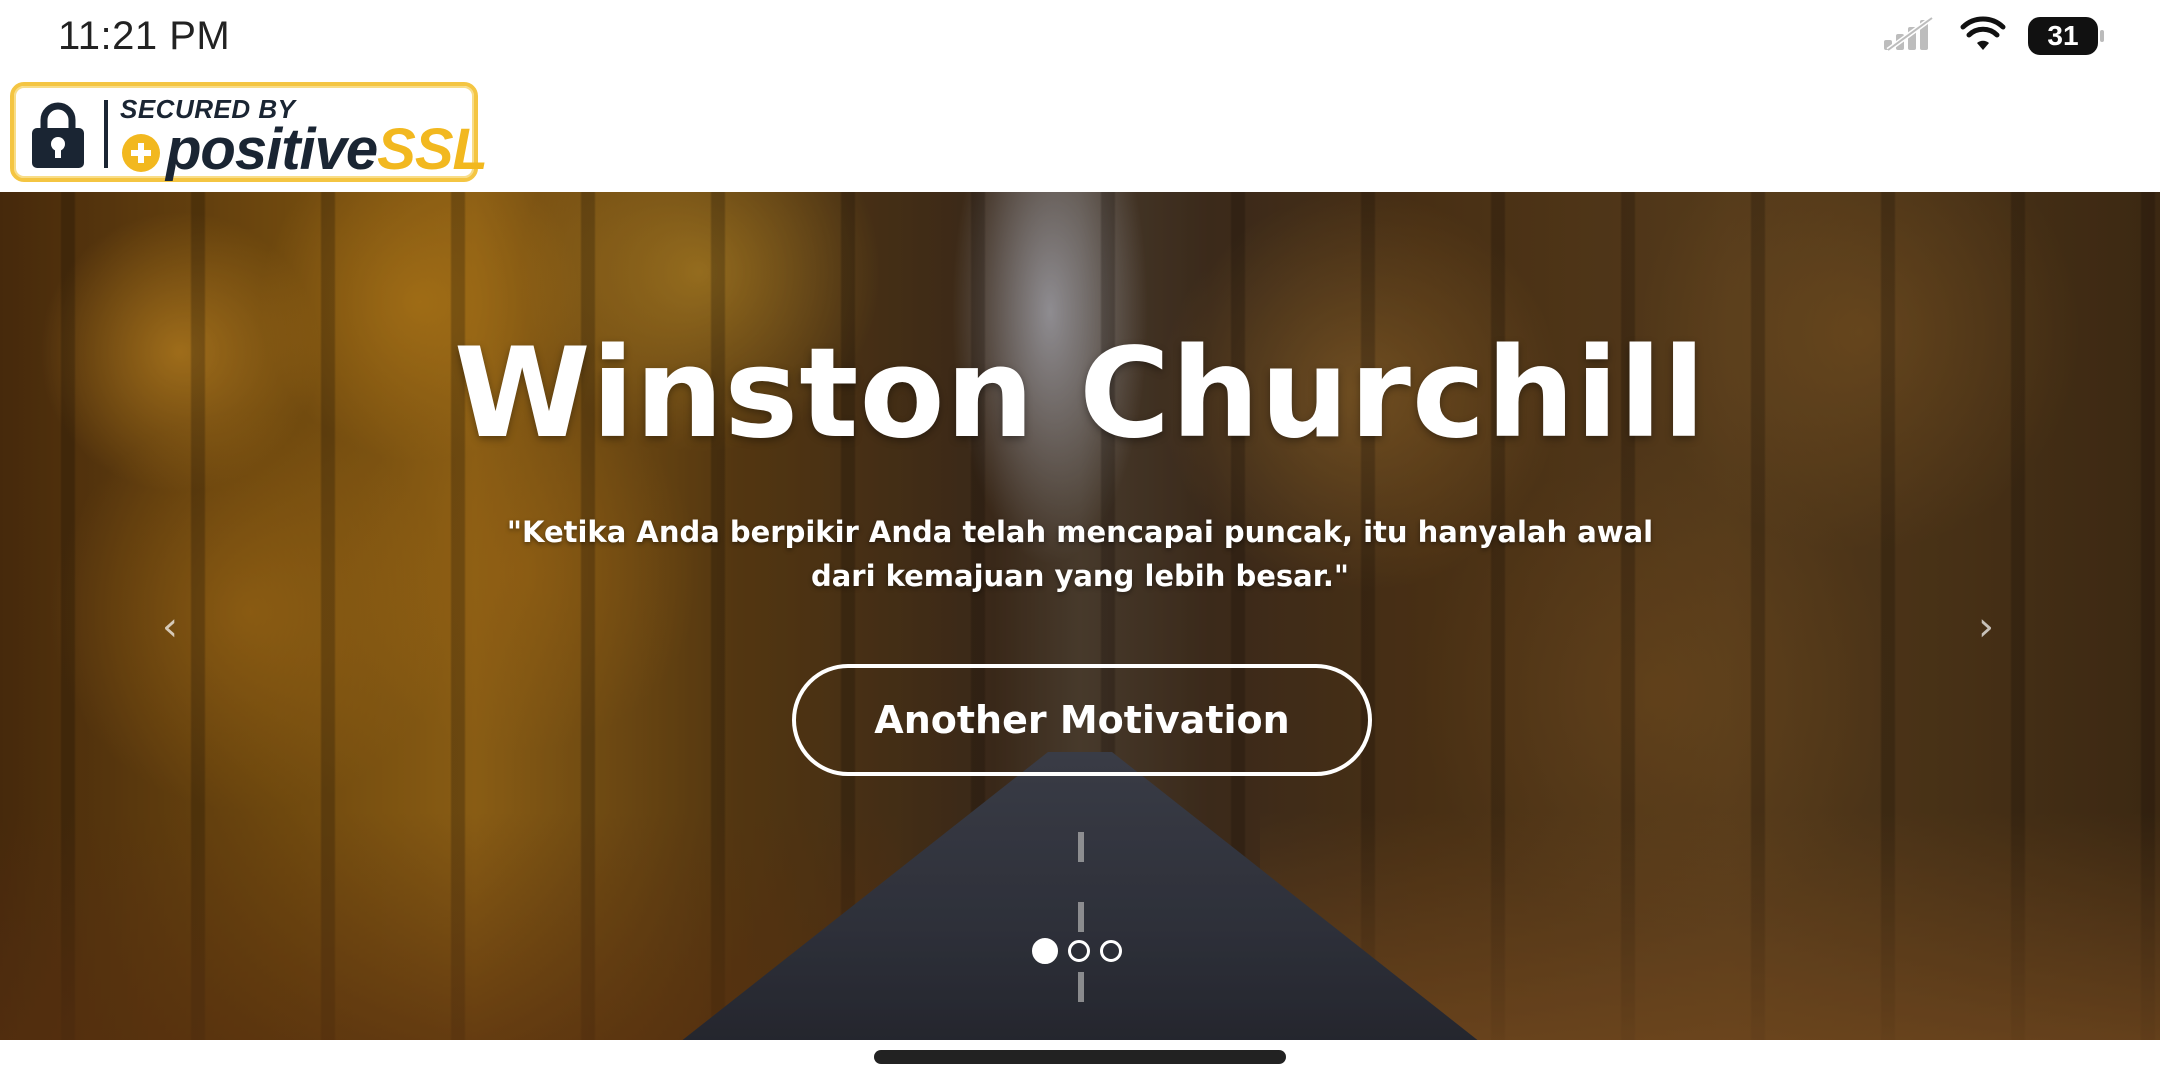  I want to click on quote-author-title: Winston Churchill, so click(1080, 394).